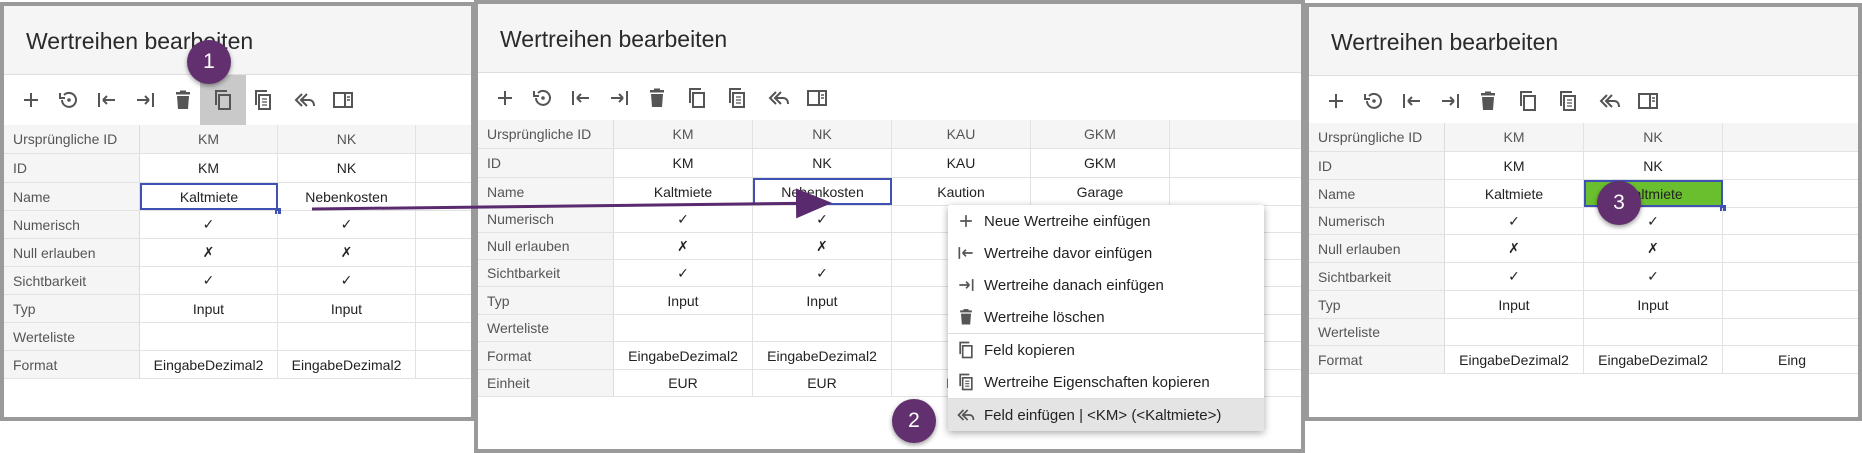 The height and width of the screenshot is (453, 1862). I want to click on delete-icon, so click(1488, 100).